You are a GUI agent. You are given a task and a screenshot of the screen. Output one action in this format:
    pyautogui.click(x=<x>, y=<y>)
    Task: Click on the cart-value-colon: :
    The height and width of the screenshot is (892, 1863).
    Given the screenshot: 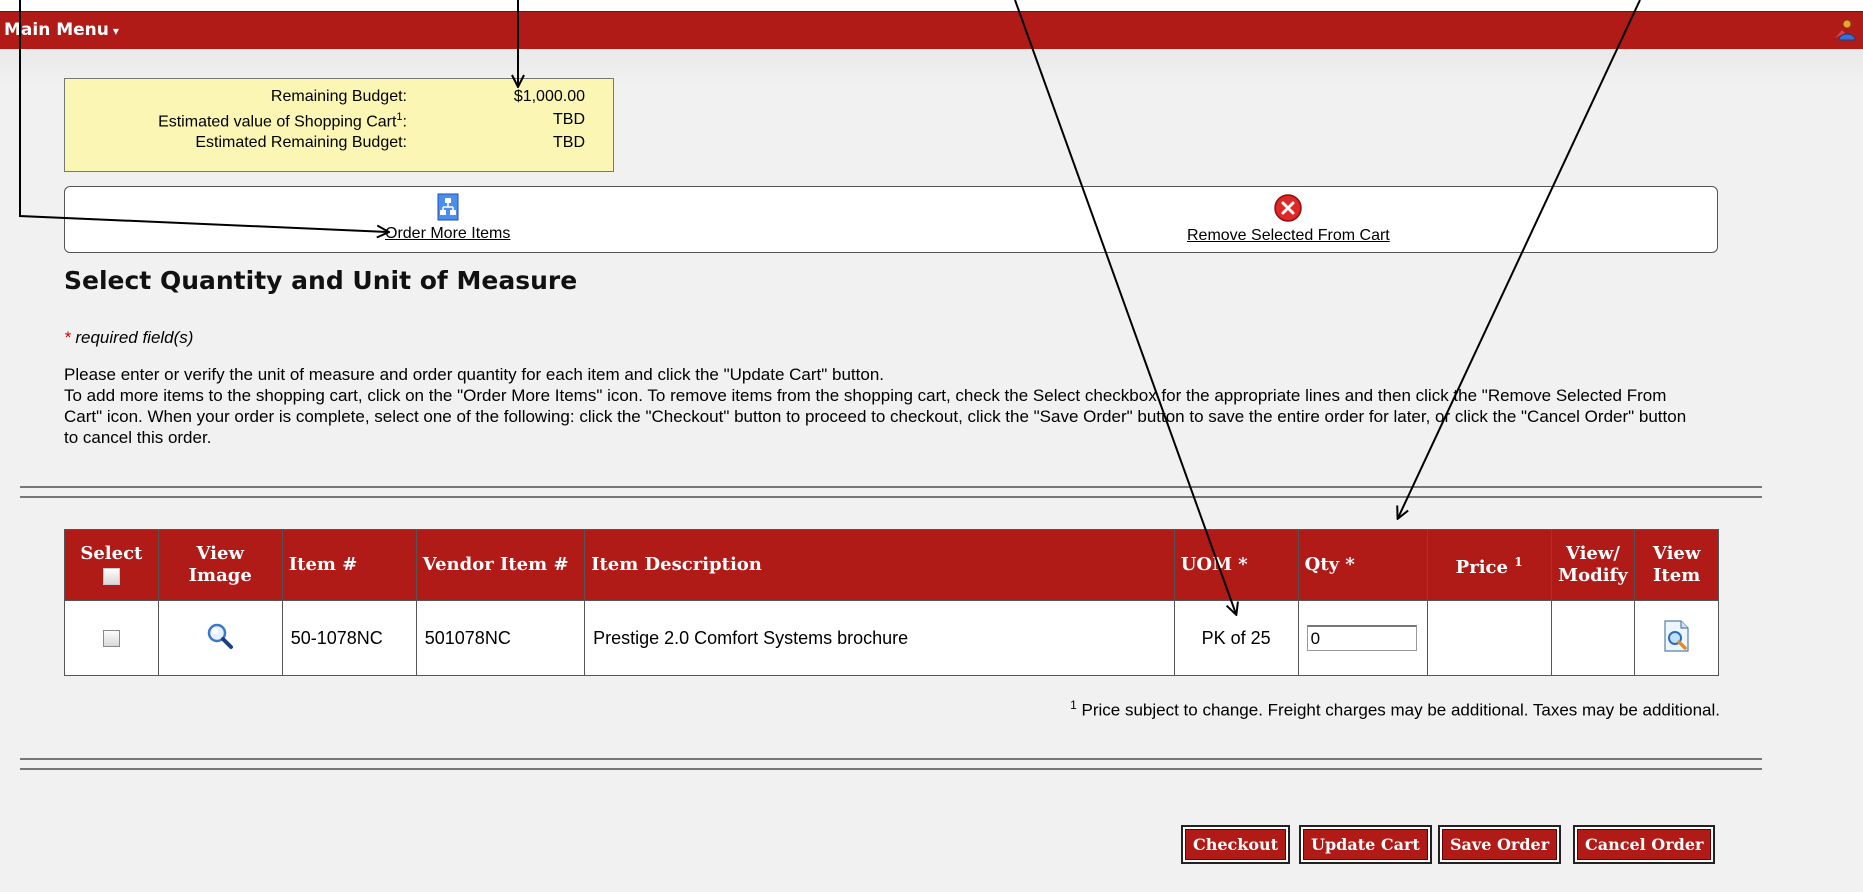 What is the action you would take?
    pyautogui.click(x=404, y=122)
    